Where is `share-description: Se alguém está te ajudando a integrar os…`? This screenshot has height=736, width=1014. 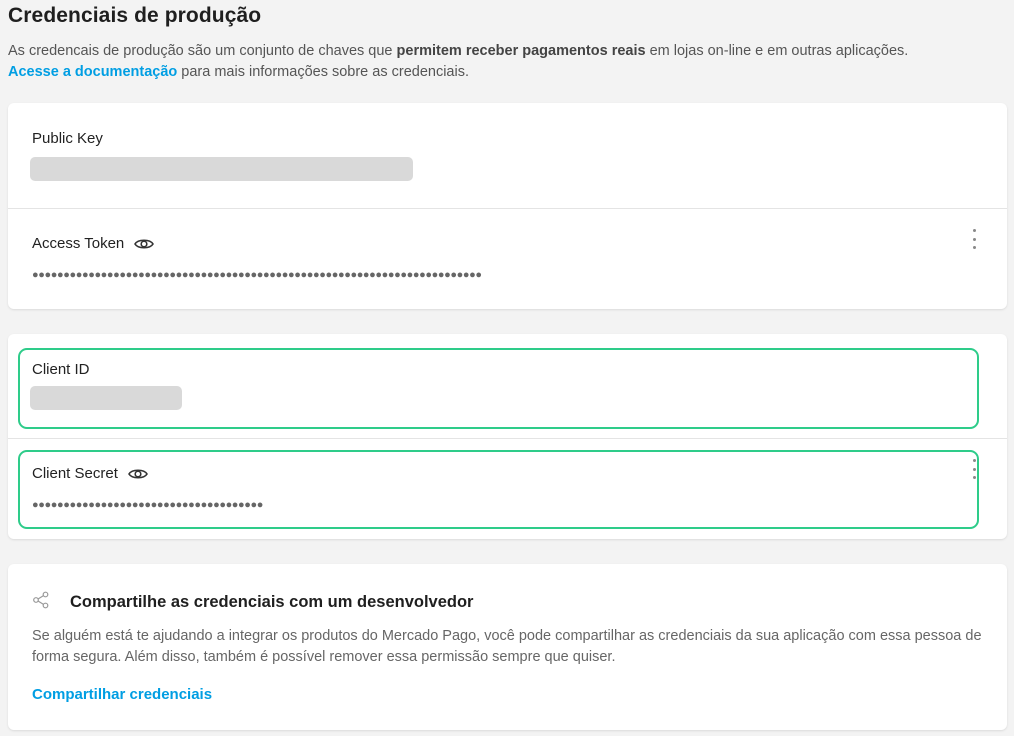 share-description: Se alguém está te ajudando a integrar os… is located at coordinates (507, 646).